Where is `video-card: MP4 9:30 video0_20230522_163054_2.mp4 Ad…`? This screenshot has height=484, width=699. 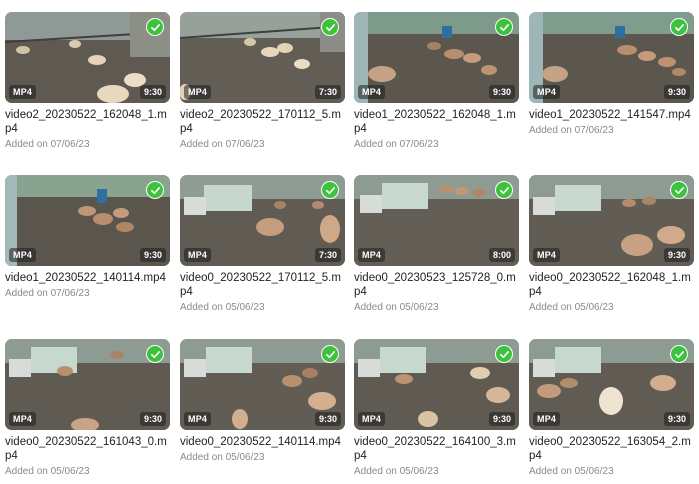
video-card: MP4 9:30 video0_20230522_163054_2.mp4 Ad… is located at coordinates (611, 408).